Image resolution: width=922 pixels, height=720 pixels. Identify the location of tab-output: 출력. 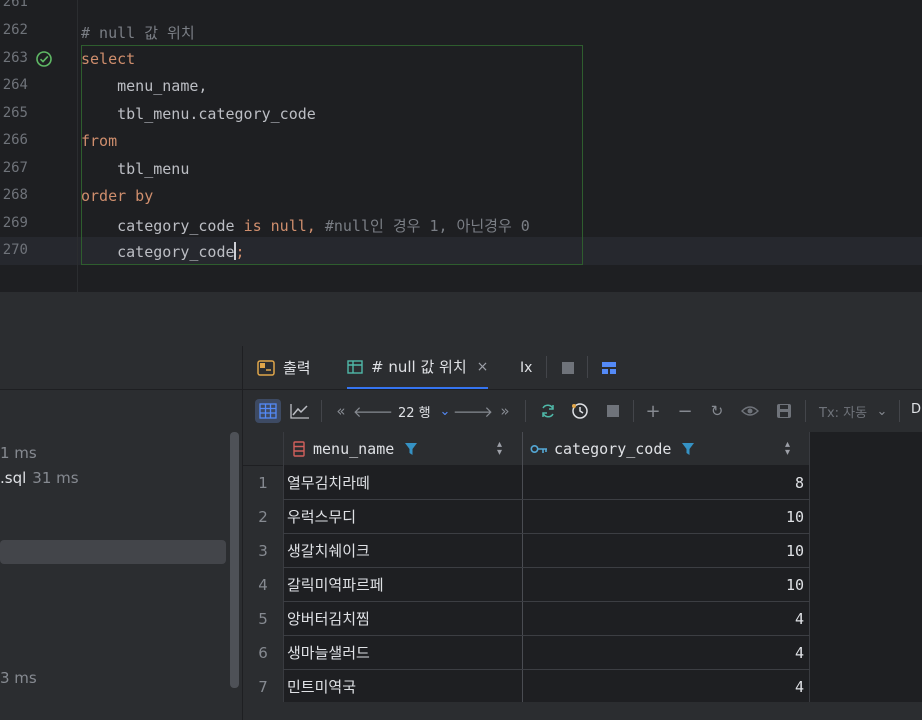
(284, 367).